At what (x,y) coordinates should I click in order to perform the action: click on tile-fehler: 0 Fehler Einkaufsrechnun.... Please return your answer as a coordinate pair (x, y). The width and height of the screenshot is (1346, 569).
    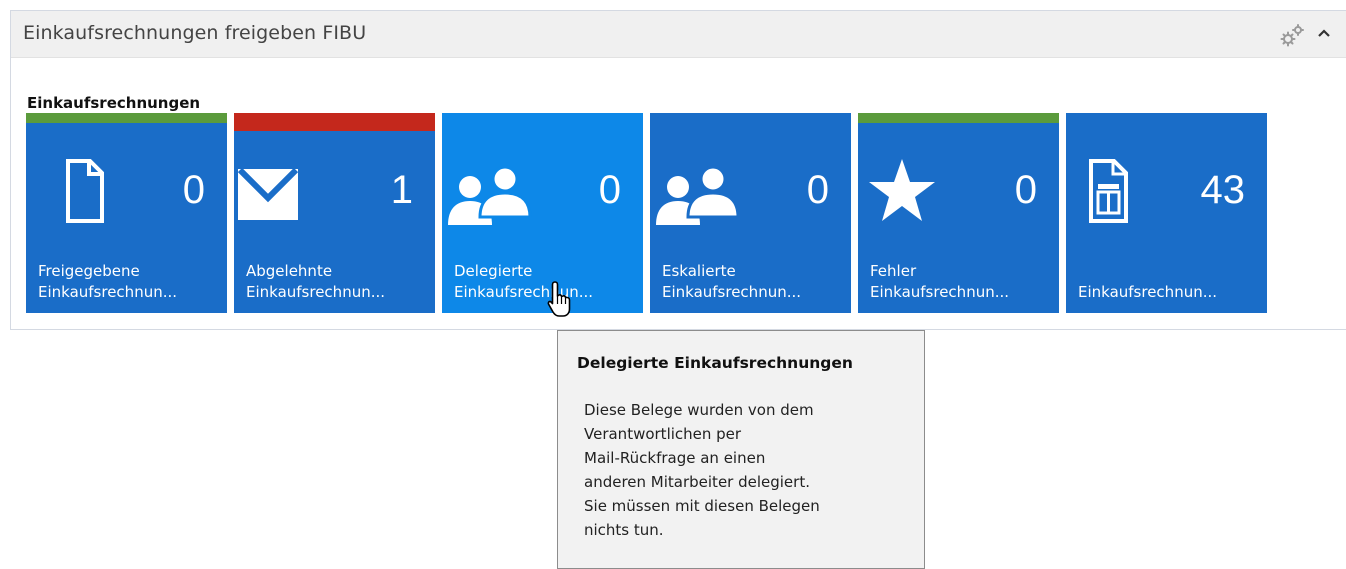
    Looking at the image, I should click on (958, 213).